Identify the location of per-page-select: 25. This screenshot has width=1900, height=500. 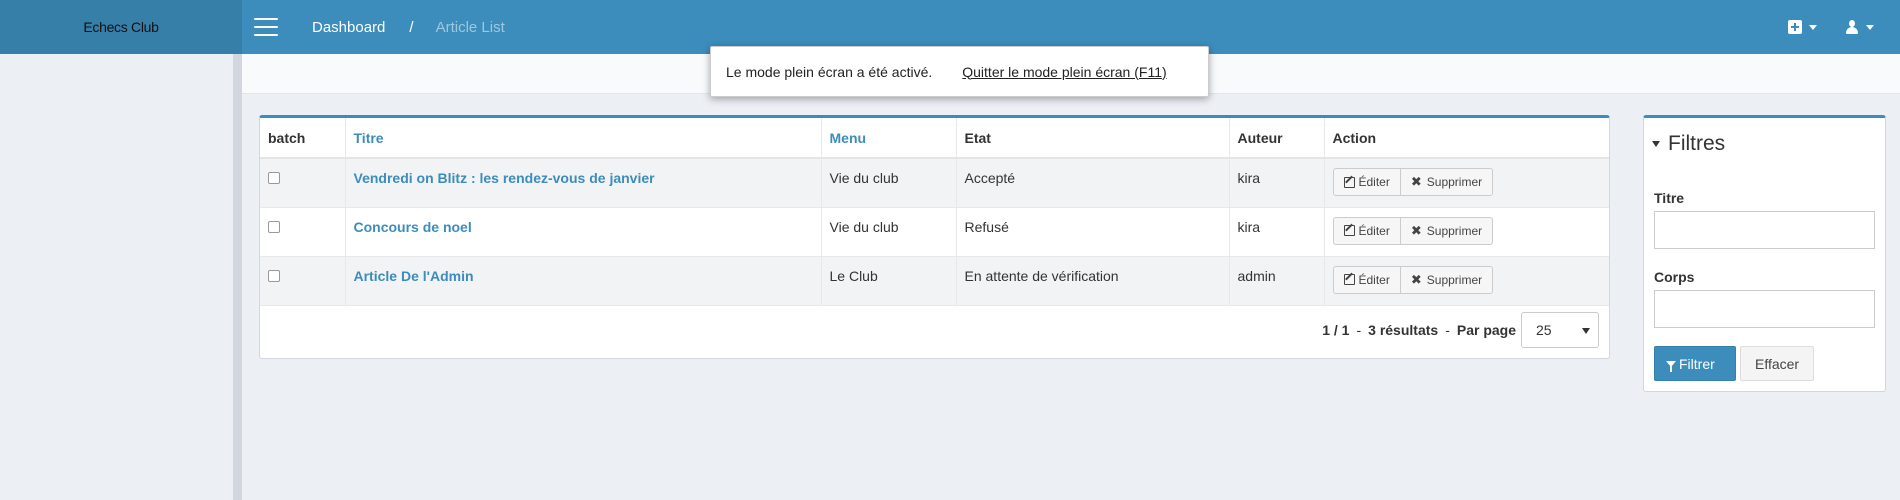
(1560, 330).